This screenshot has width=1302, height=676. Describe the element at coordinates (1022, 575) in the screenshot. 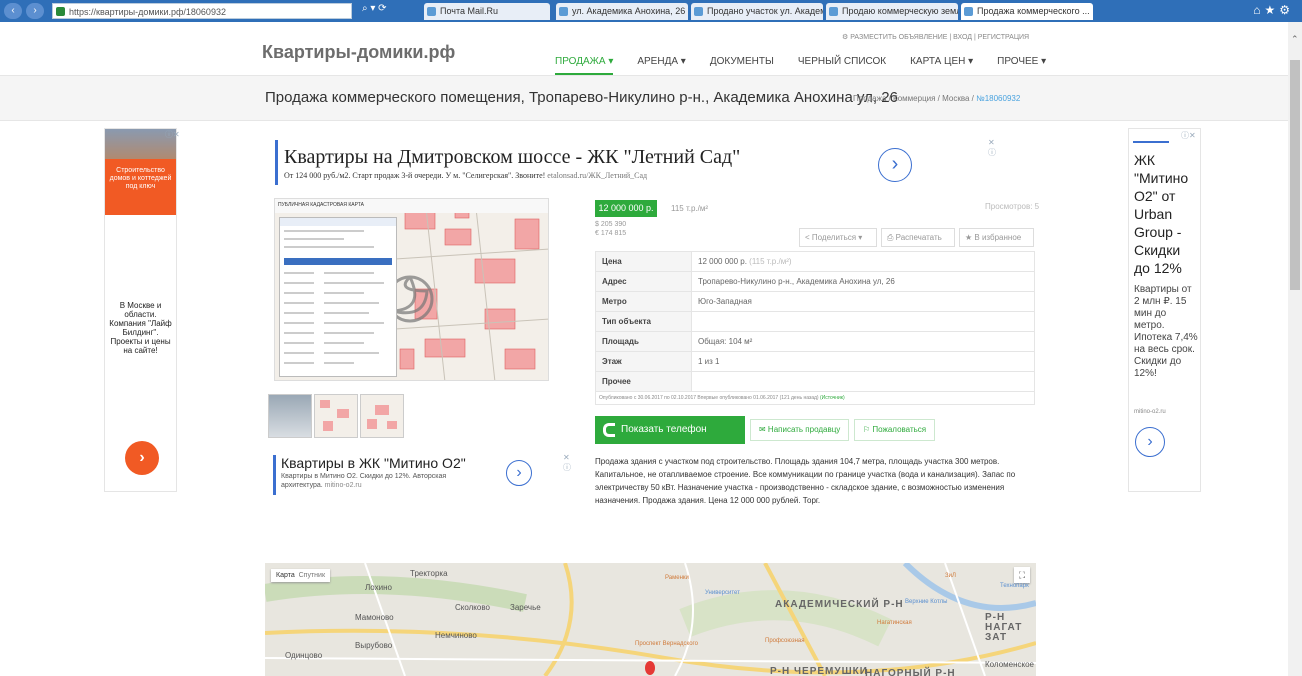

I see `fullscreen-icon: ⛶` at that location.